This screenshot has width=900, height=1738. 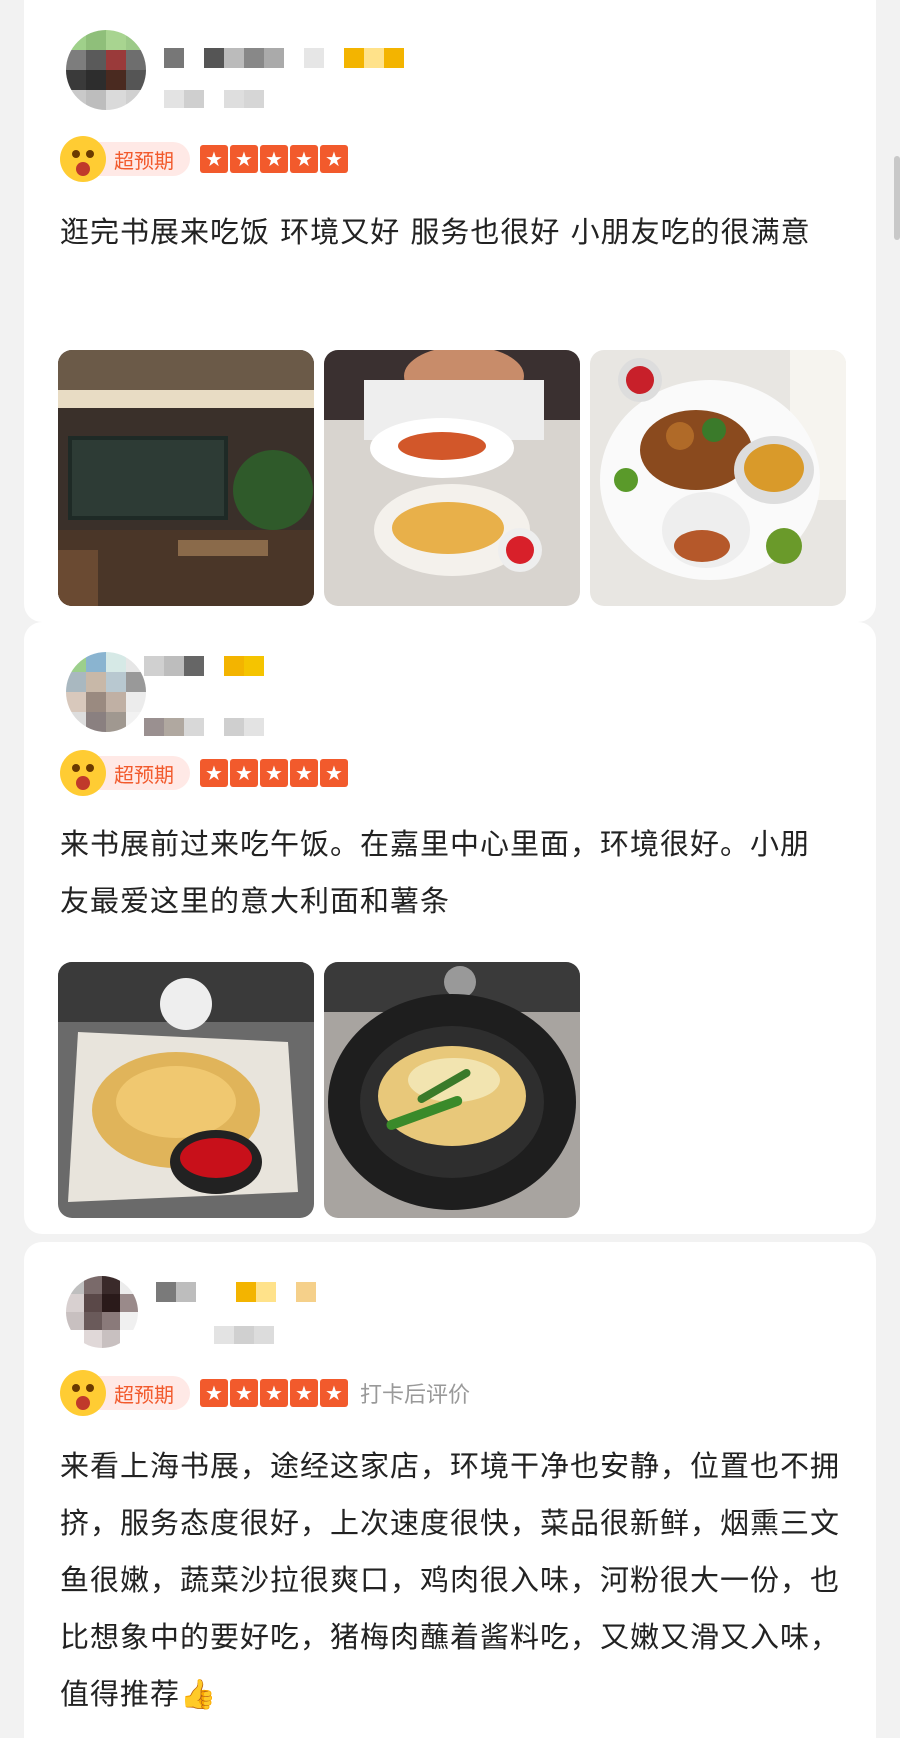 I want to click on review-text: 逛完书展来吃饭 环境又好 服务也很好 小朋友吃的很满意, so click(x=455, y=232).